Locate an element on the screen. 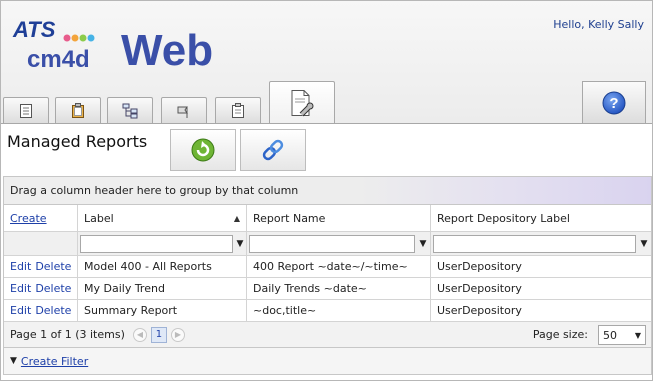 The height and width of the screenshot is (381, 653). refresh-button is located at coordinates (203, 150).